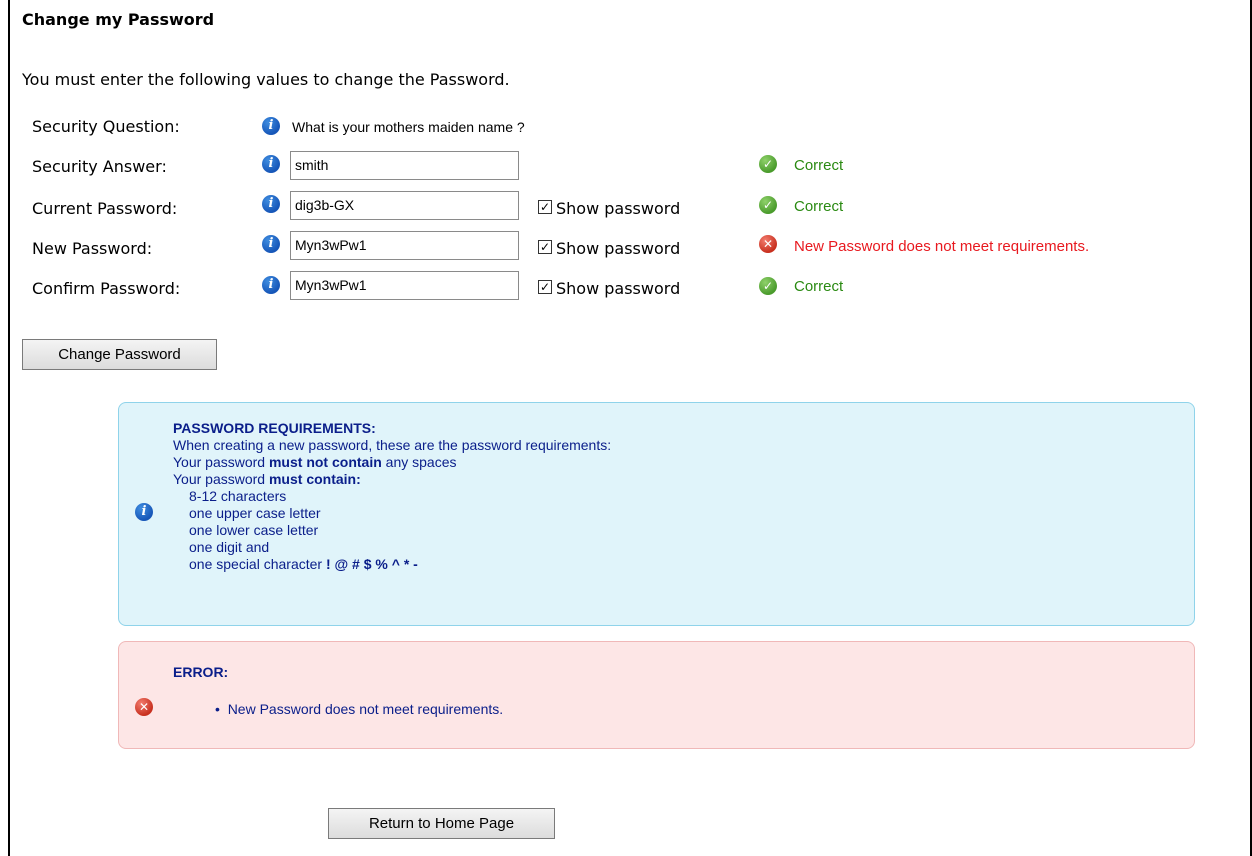  What do you see at coordinates (92, 248) in the screenshot?
I see `new-password-label: New Password:` at bounding box center [92, 248].